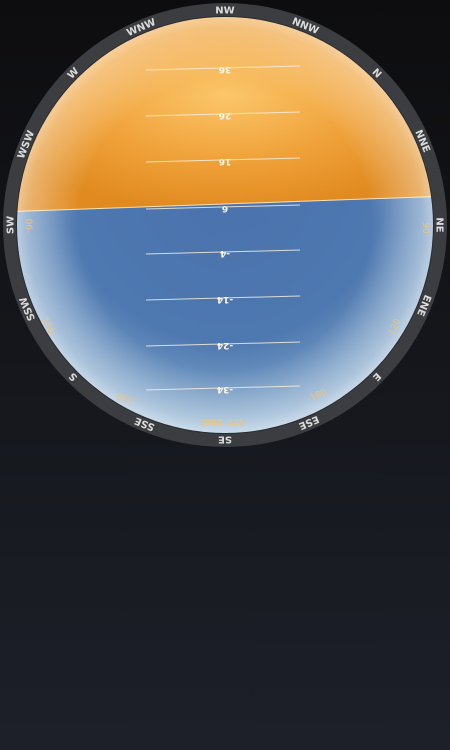 The image size is (450, 750). Describe the element at coordinates (224, 11) in the screenshot. I see `compass-label-nw: NW` at that location.